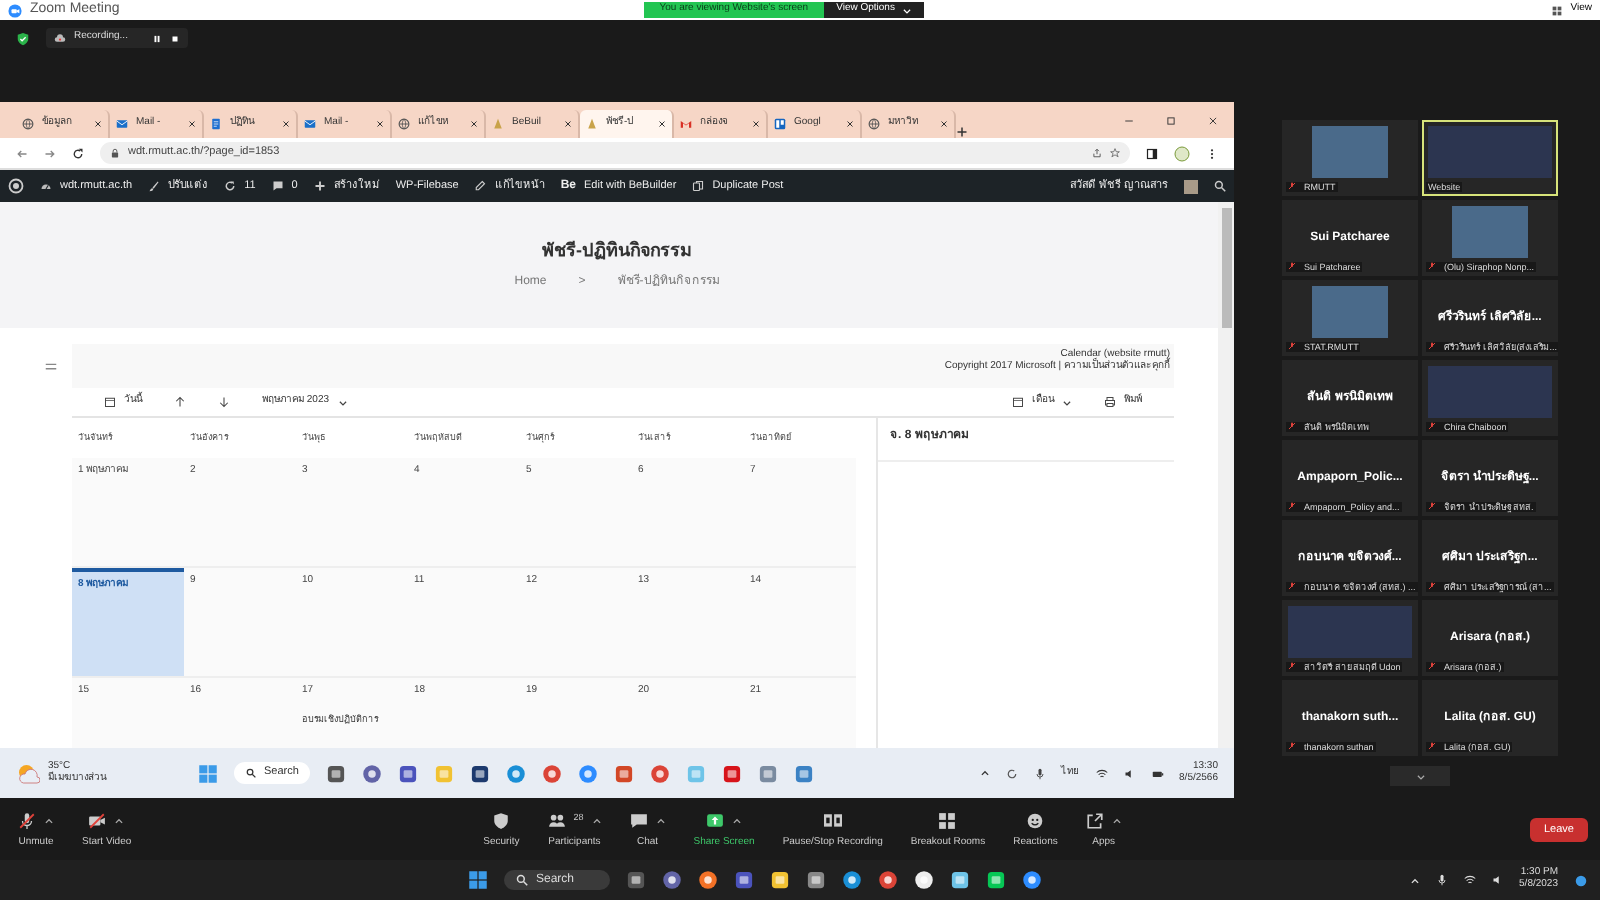 The image size is (1600, 900). I want to click on reload-icon, so click(78, 153).